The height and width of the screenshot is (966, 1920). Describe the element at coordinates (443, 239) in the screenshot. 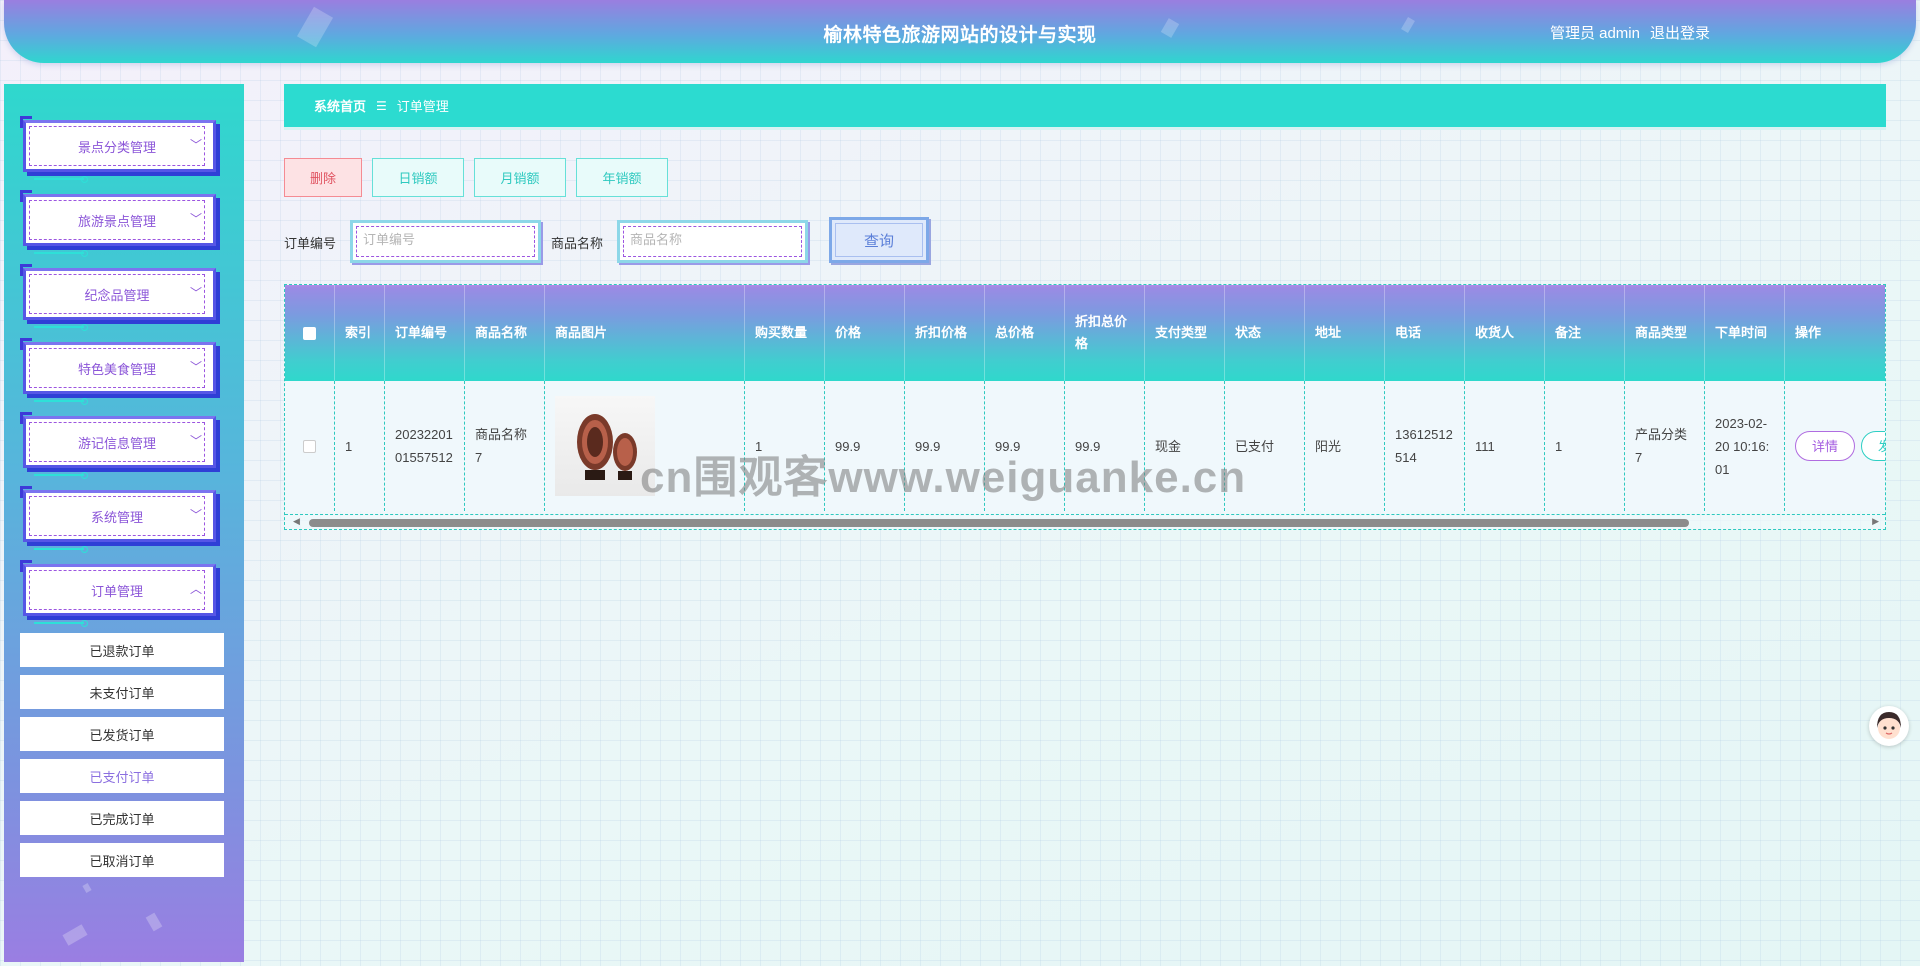

I see `order-no-input` at that location.